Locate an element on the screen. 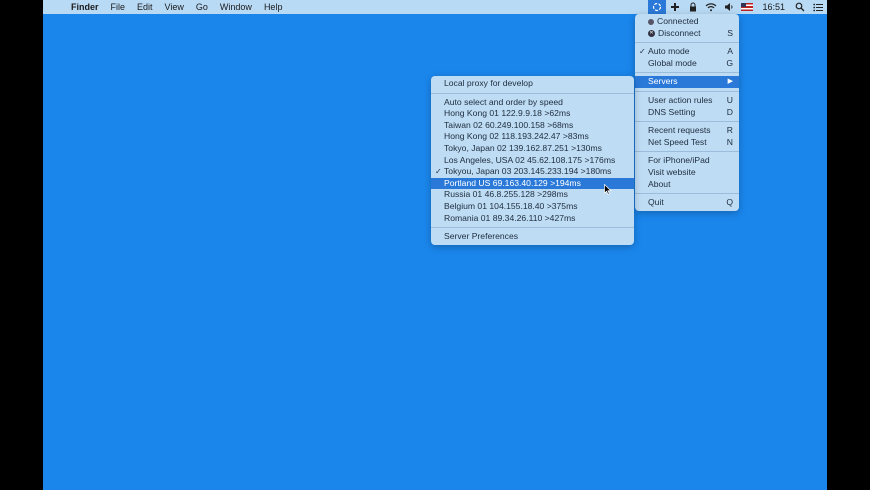 The width and height of the screenshot is (870, 490). auto-mode-item: ✓ Auto mode A is located at coordinates (687, 52).